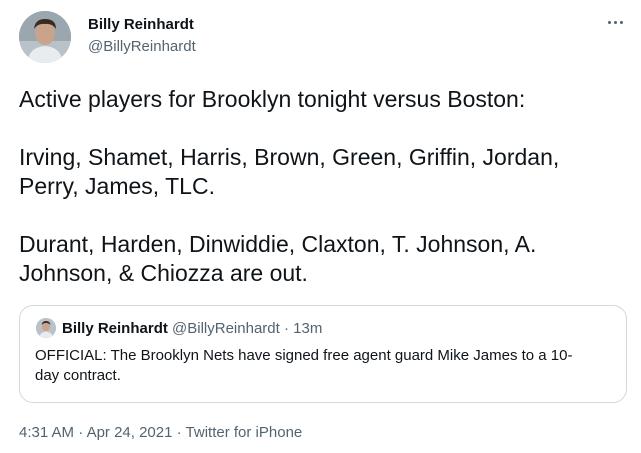 This screenshot has width=641, height=453. What do you see at coordinates (141, 24) in the screenshot?
I see `author-display-name: Billy Reinhardt` at bounding box center [141, 24].